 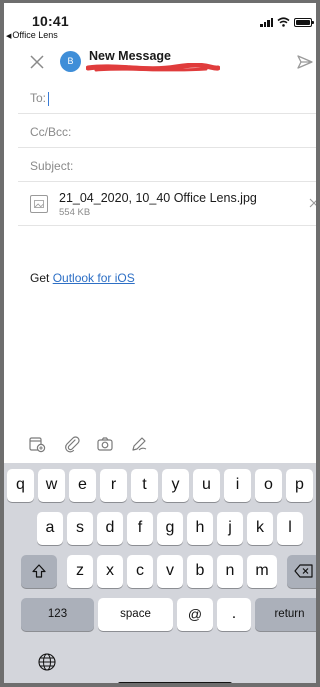 I want to click on home-indicator, so click(x=175, y=682).